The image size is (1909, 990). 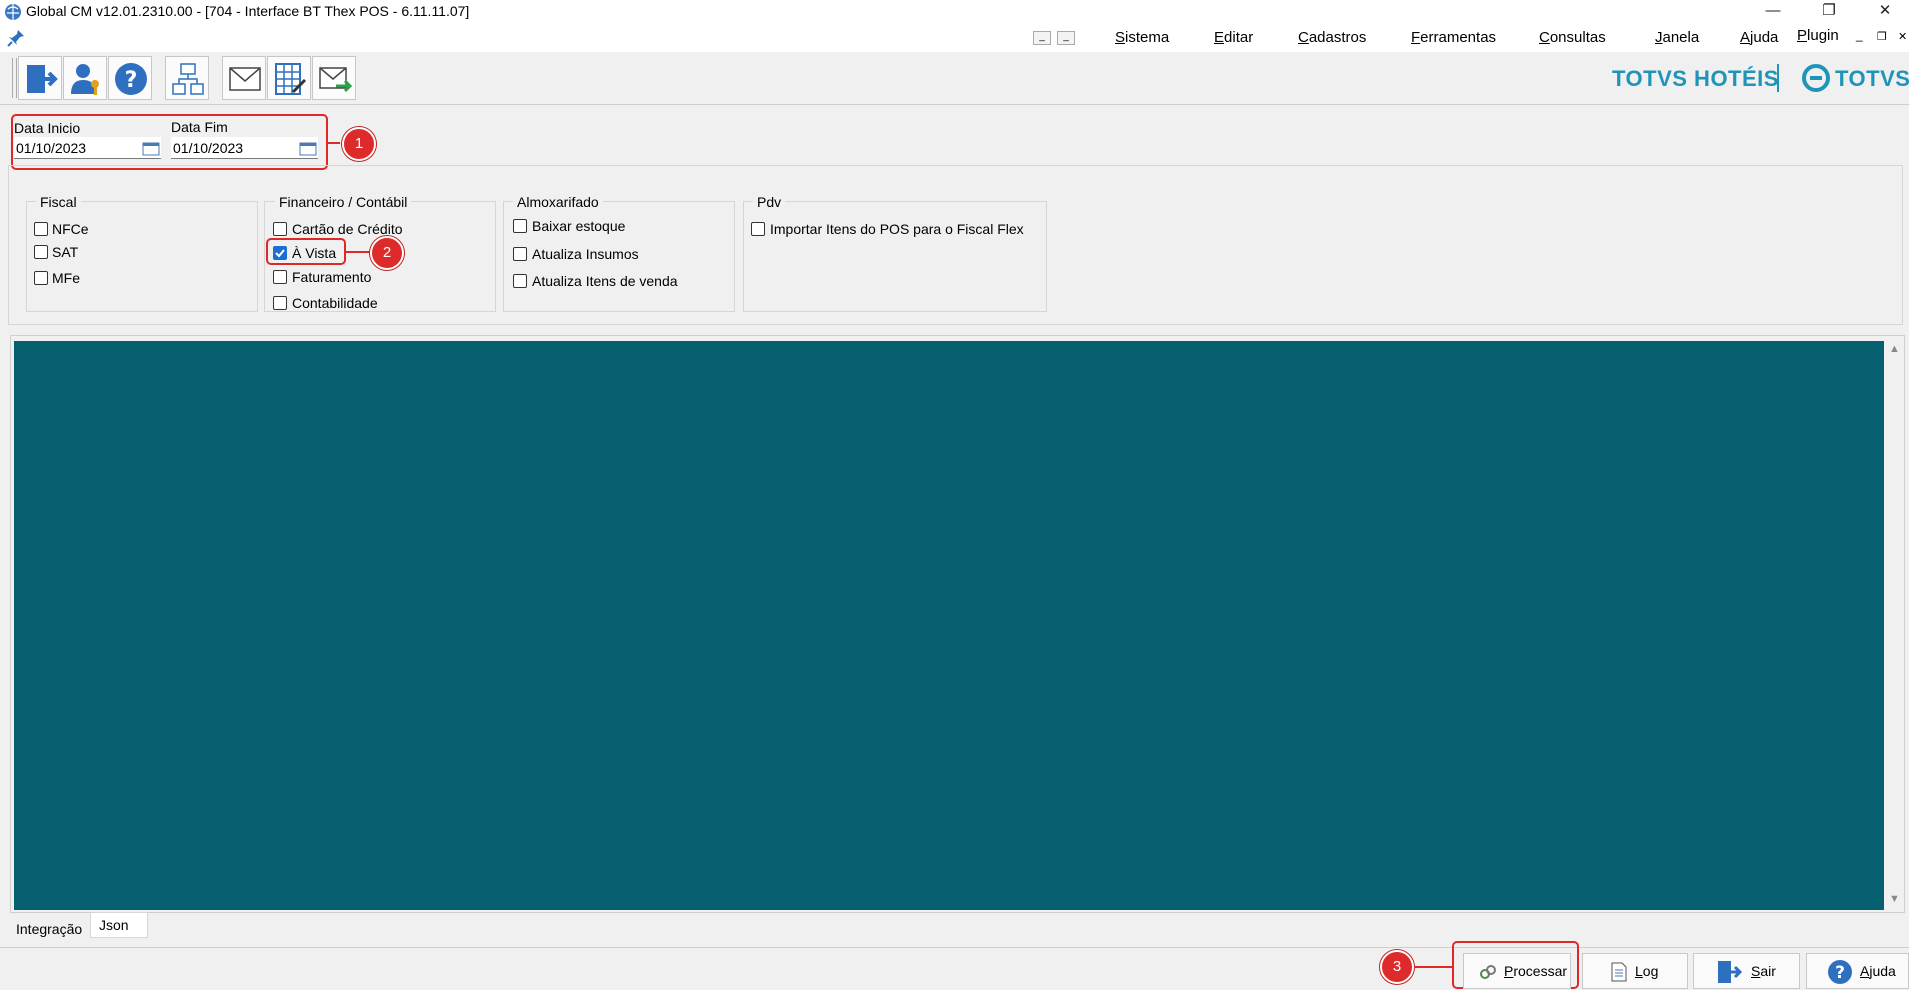 What do you see at coordinates (335, 303) in the screenshot?
I see `contabilidade-label: Contabilidade` at bounding box center [335, 303].